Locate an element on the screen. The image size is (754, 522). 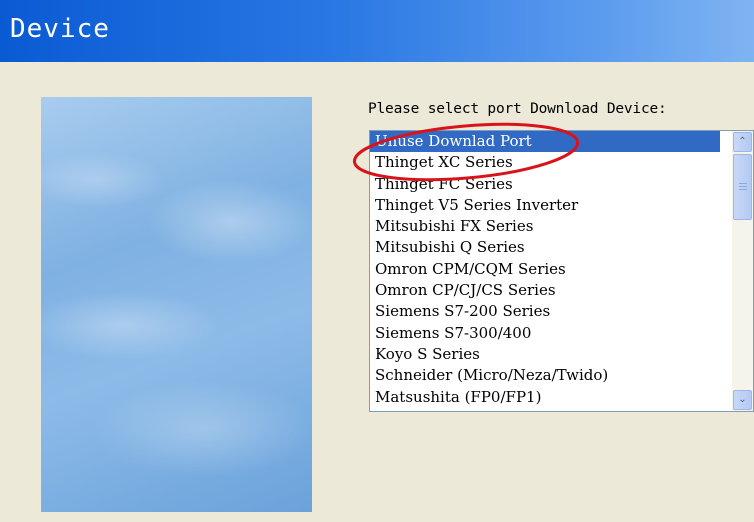
device-list-item: Matsushita (FP0/FP1) is located at coordinates (545, 397).